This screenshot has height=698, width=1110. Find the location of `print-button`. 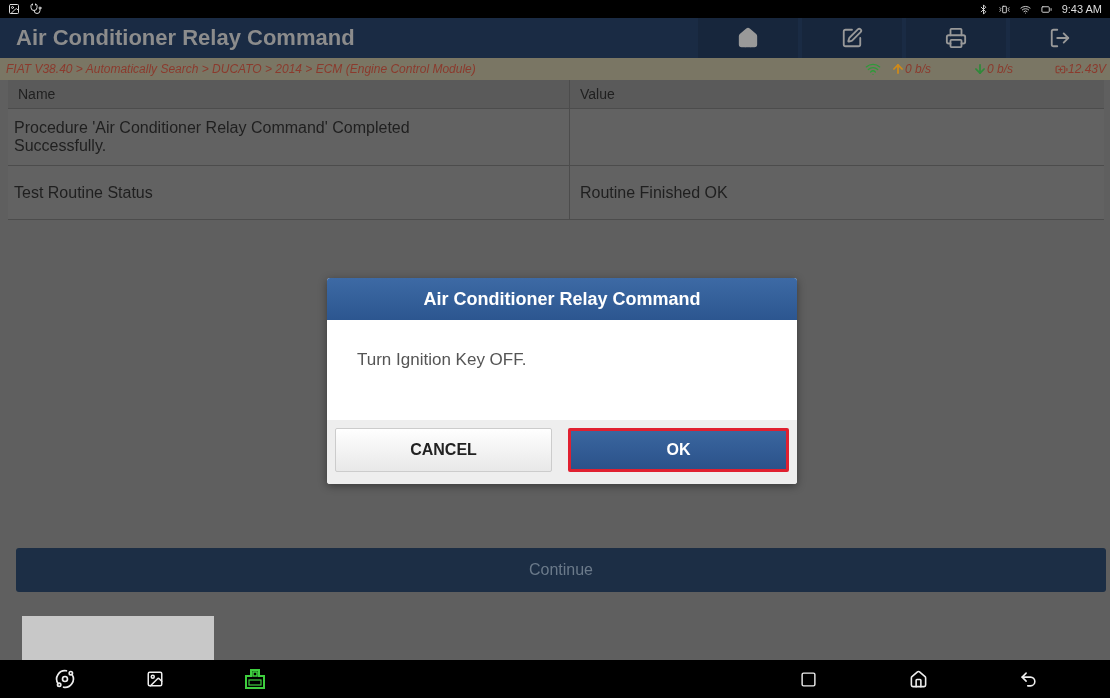

print-button is located at coordinates (956, 38).